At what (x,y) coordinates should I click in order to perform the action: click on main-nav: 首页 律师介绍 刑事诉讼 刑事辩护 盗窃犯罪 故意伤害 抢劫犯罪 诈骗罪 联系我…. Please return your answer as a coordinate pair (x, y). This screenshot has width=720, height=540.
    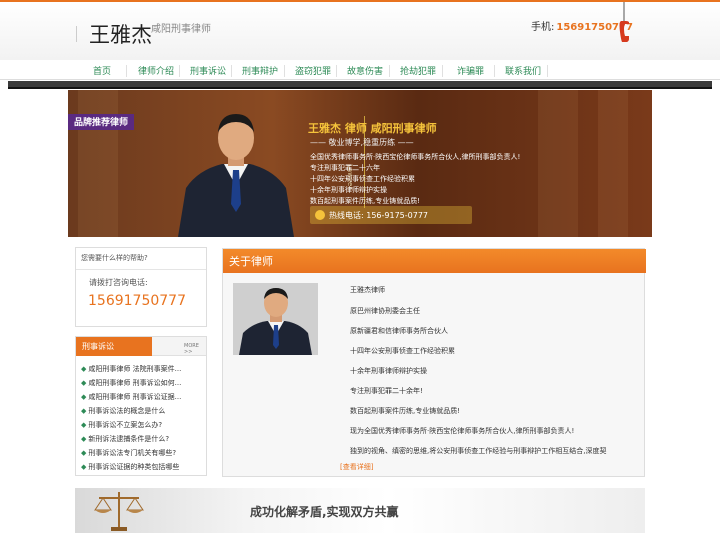
    Looking at the image, I should click on (360, 70).